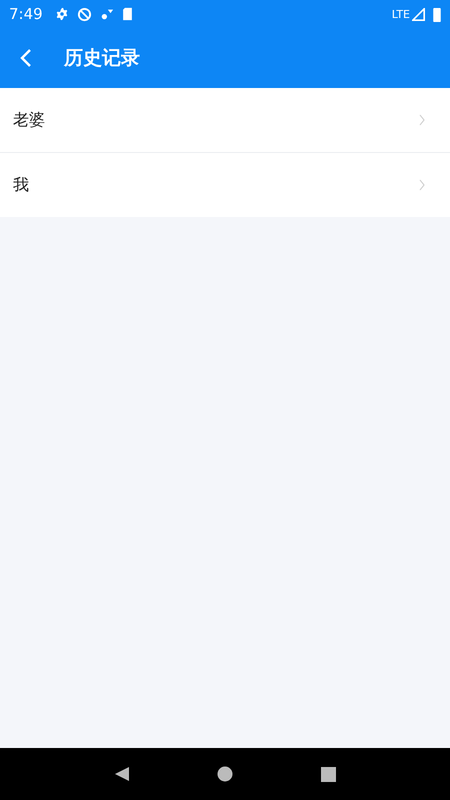 Image resolution: width=450 pixels, height=800 pixels. What do you see at coordinates (29, 120) in the screenshot?
I see `item-label: 老婆` at bounding box center [29, 120].